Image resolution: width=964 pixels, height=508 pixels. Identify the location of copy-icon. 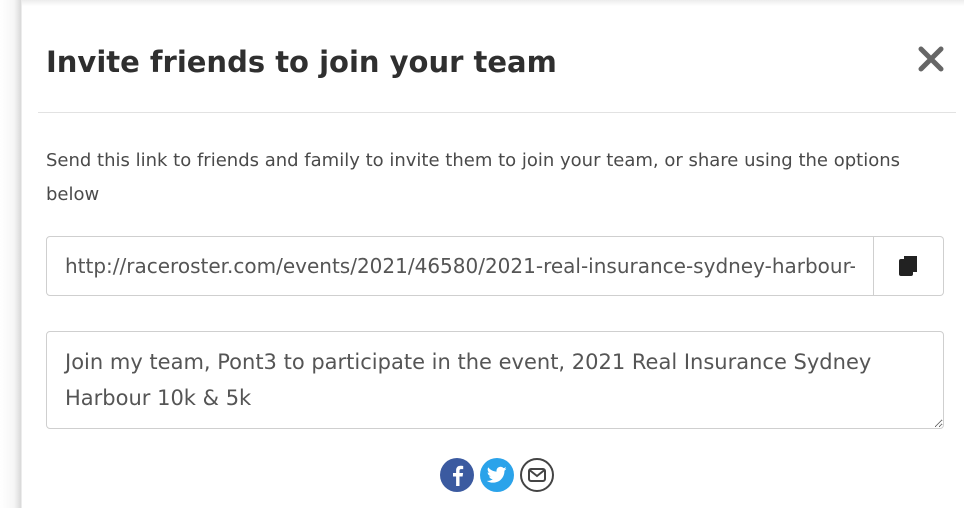
(907, 266).